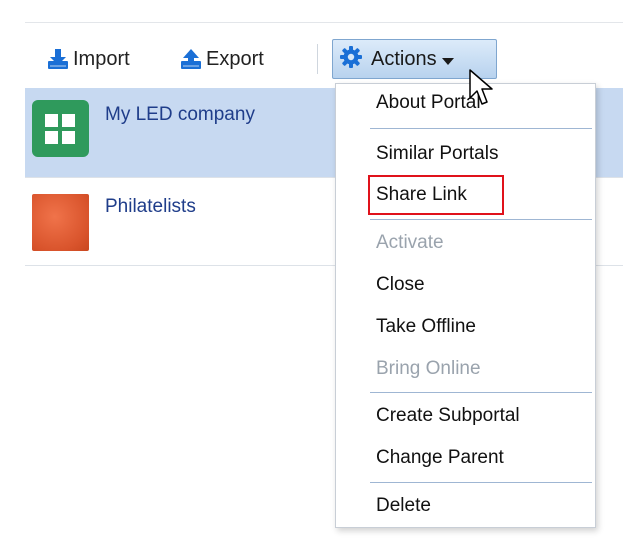  Describe the element at coordinates (440, 458) in the screenshot. I see `menu-item-change-parent: Change Parent` at that location.